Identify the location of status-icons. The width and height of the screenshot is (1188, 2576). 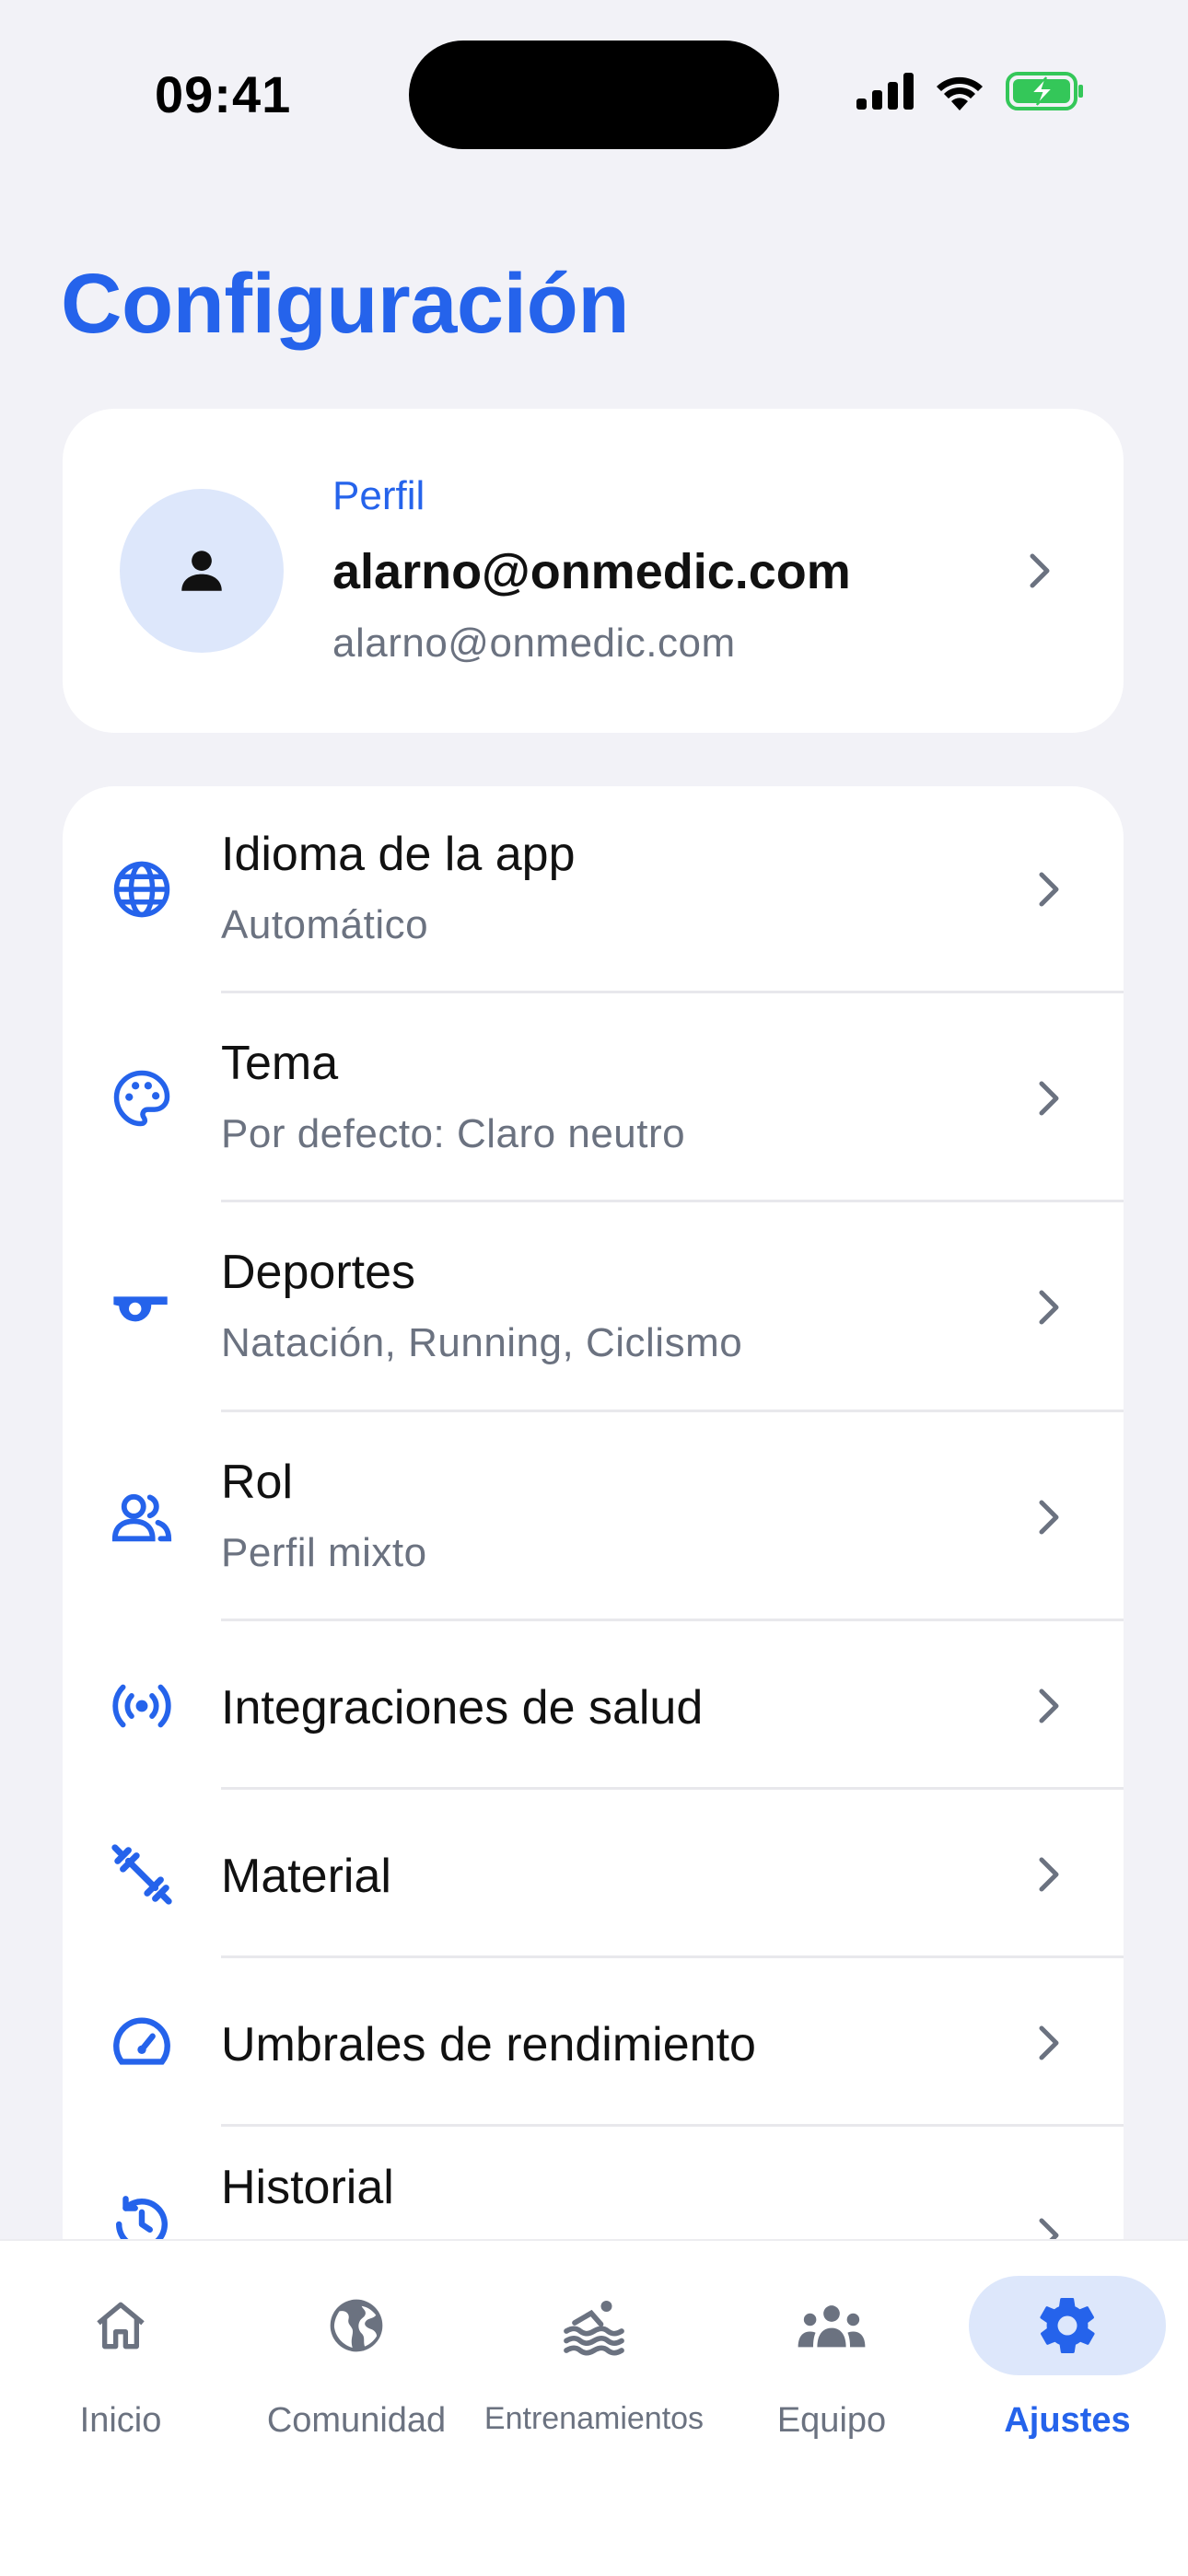
(970, 91).